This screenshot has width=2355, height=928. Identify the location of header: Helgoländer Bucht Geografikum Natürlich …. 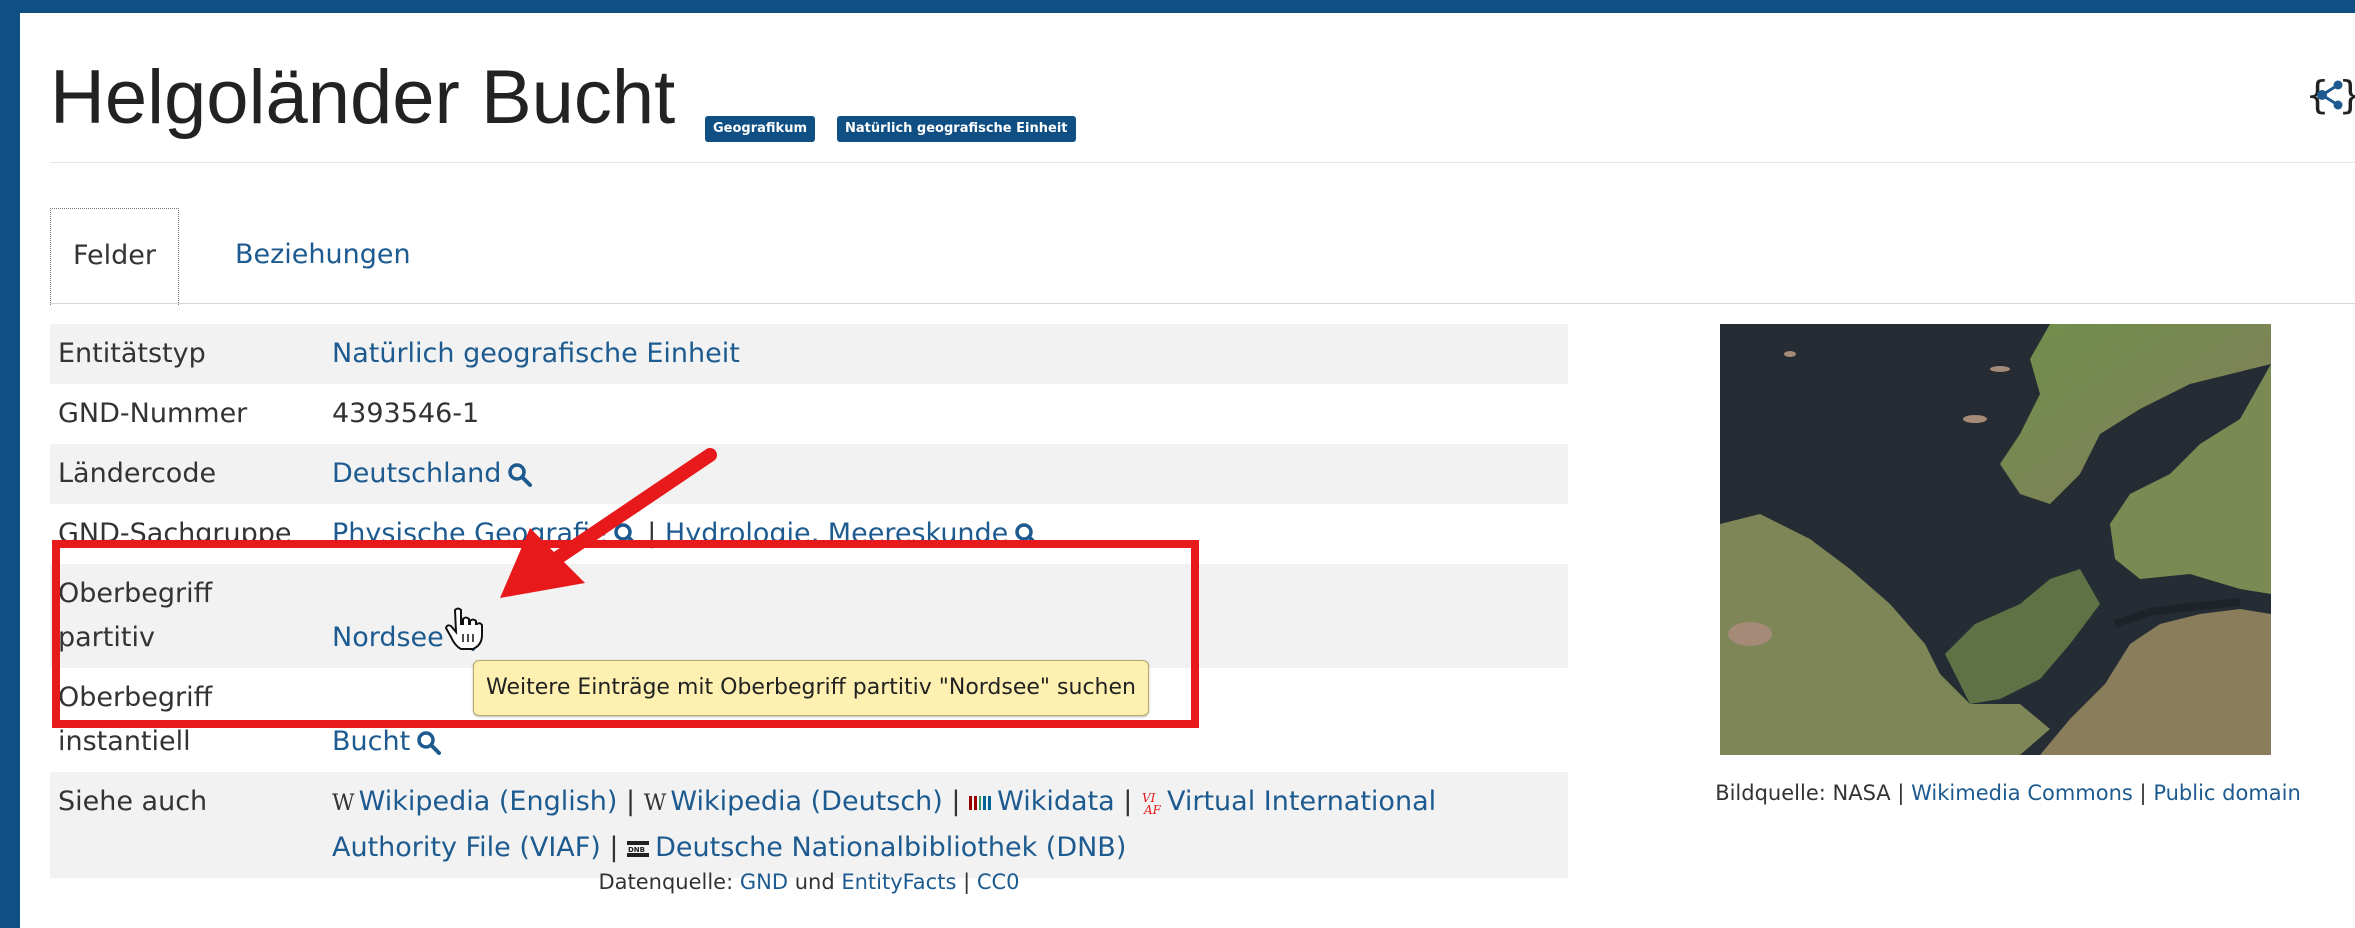
(1202, 103).